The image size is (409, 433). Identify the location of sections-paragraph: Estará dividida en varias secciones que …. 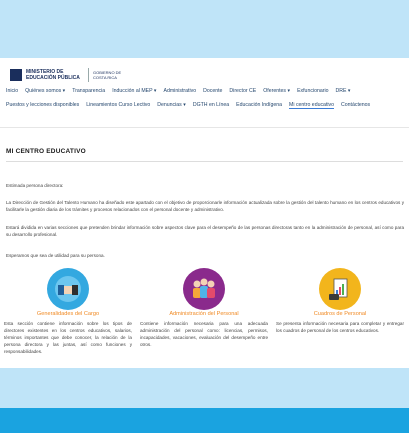
(205, 231).